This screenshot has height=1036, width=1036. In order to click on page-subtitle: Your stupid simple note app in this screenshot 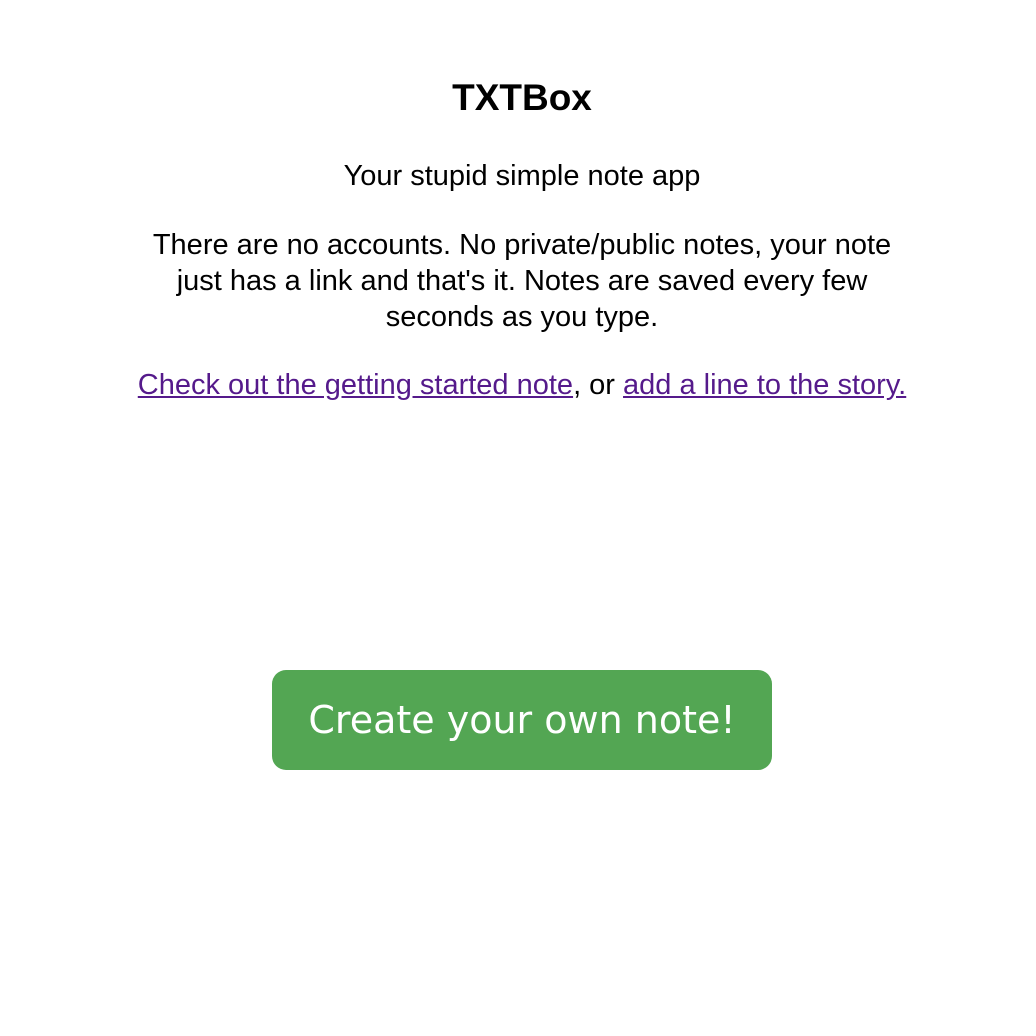, I will do `click(522, 176)`.